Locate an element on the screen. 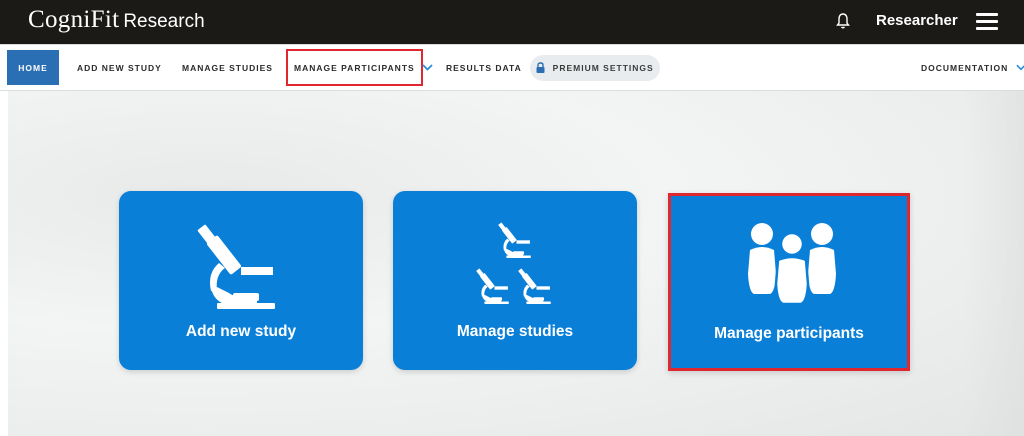  logo: CogniFit Research is located at coordinates (116, 21).